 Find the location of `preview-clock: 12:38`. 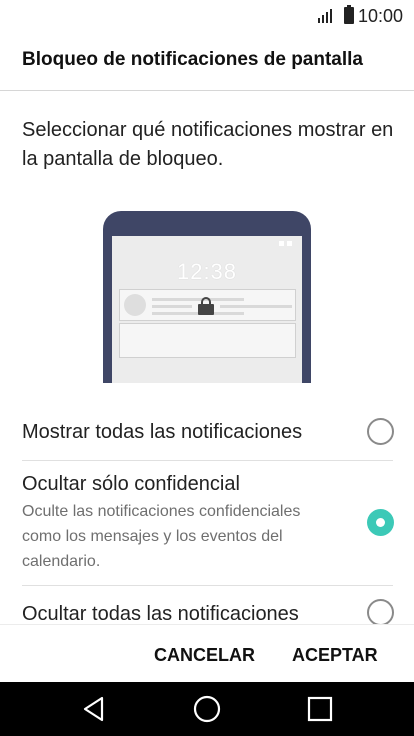

preview-clock: 12:38 is located at coordinates (207, 271).